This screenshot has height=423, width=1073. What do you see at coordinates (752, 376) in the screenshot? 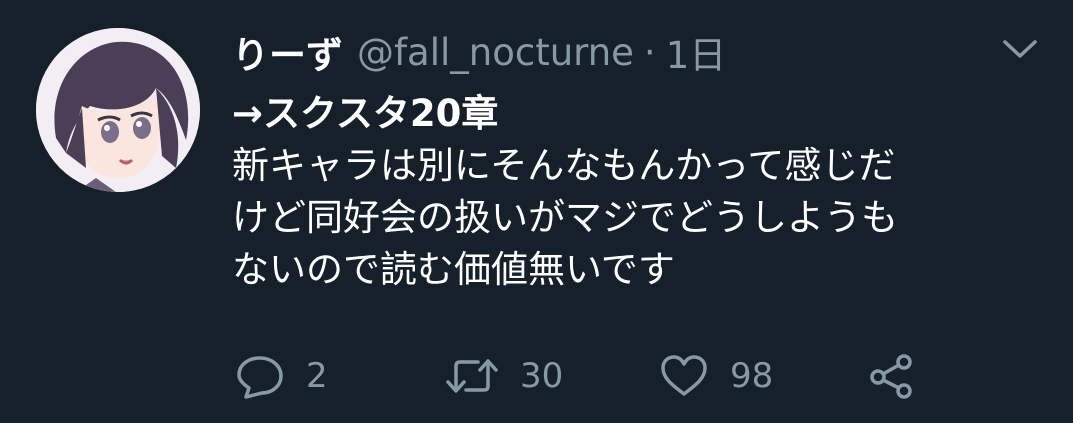
I see `like-count: 98` at bounding box center [752, 376].